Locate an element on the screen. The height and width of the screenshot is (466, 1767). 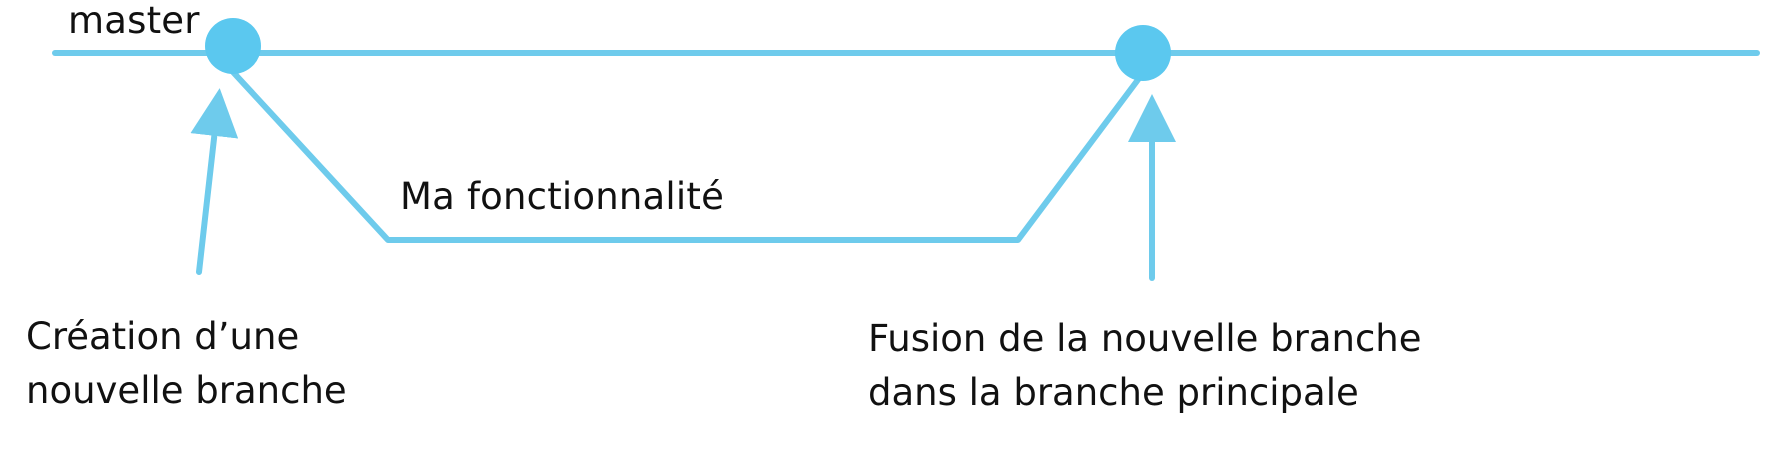
feature-branch-label: Ma fonctionnalité is located at coordinates (562, 196).